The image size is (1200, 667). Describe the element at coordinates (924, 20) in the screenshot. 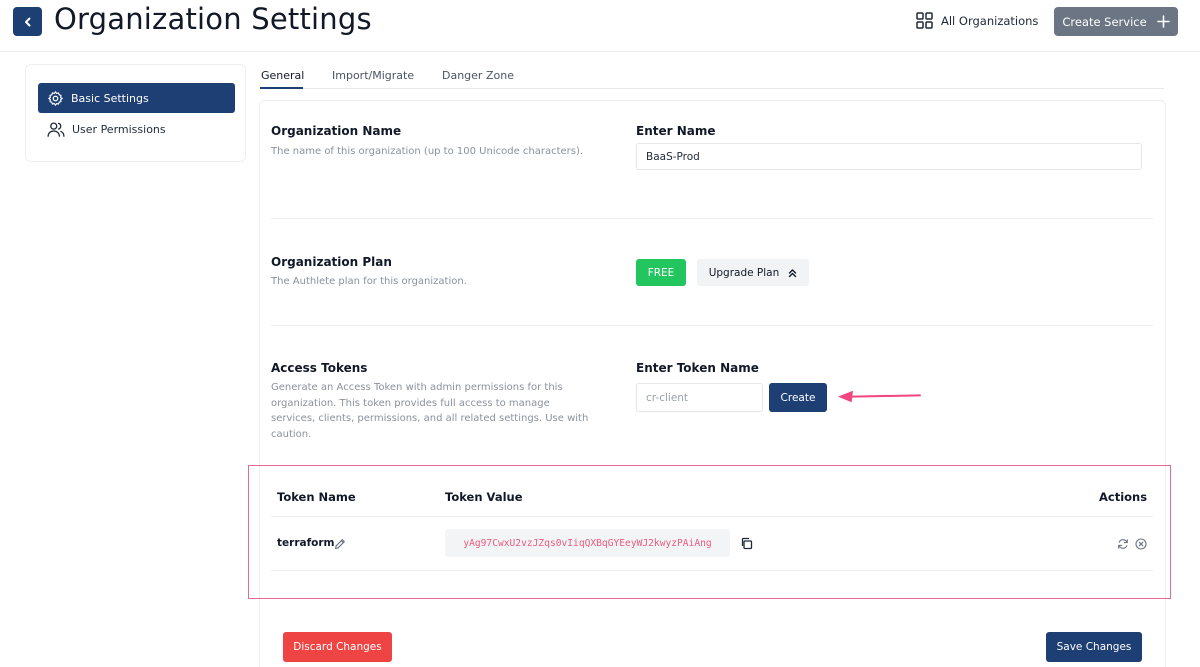

I see `grid-icon` at that location.